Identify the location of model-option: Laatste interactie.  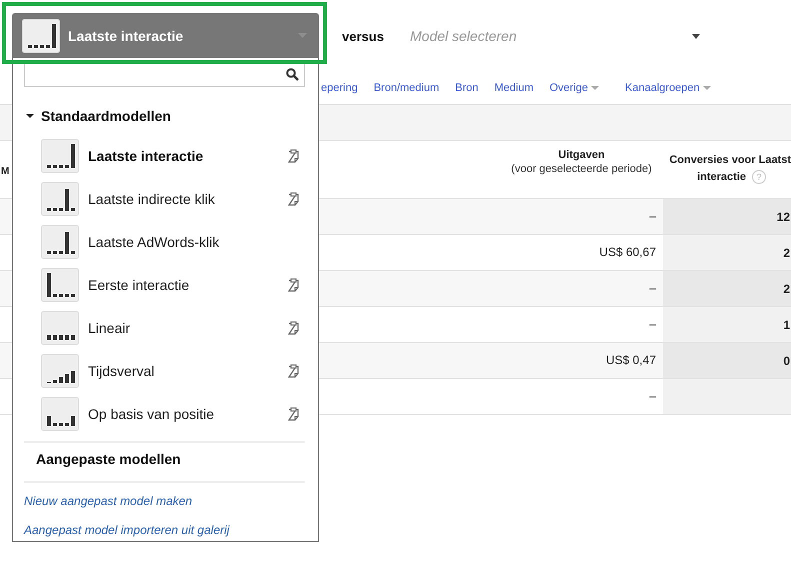
(164, 156).